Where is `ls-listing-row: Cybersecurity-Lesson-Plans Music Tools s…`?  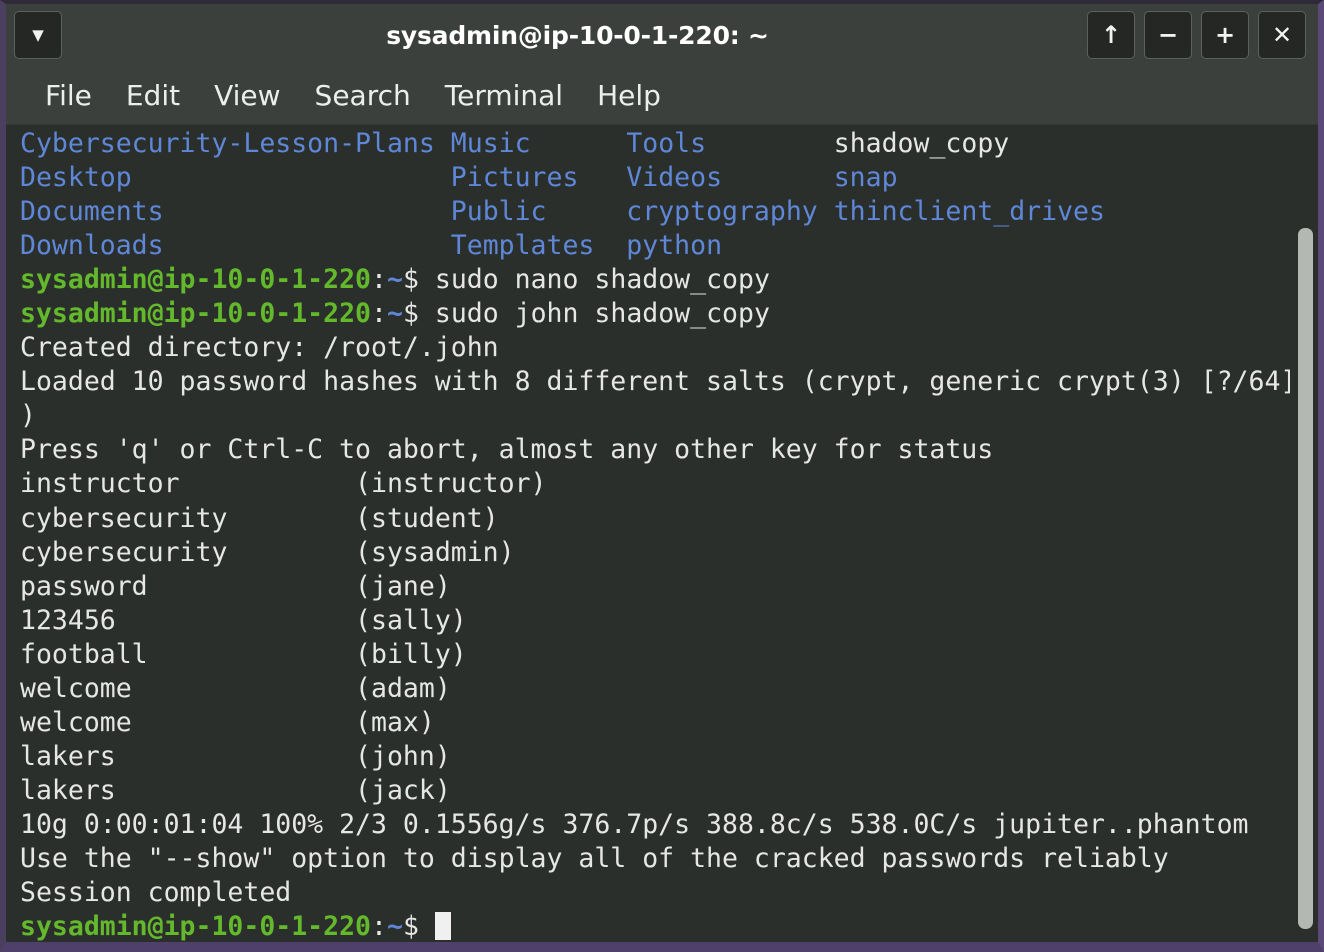
ls-listing-row: Cybersecurity-Lesson-Plans Music Tools s… is located at coordinates (515, 143).